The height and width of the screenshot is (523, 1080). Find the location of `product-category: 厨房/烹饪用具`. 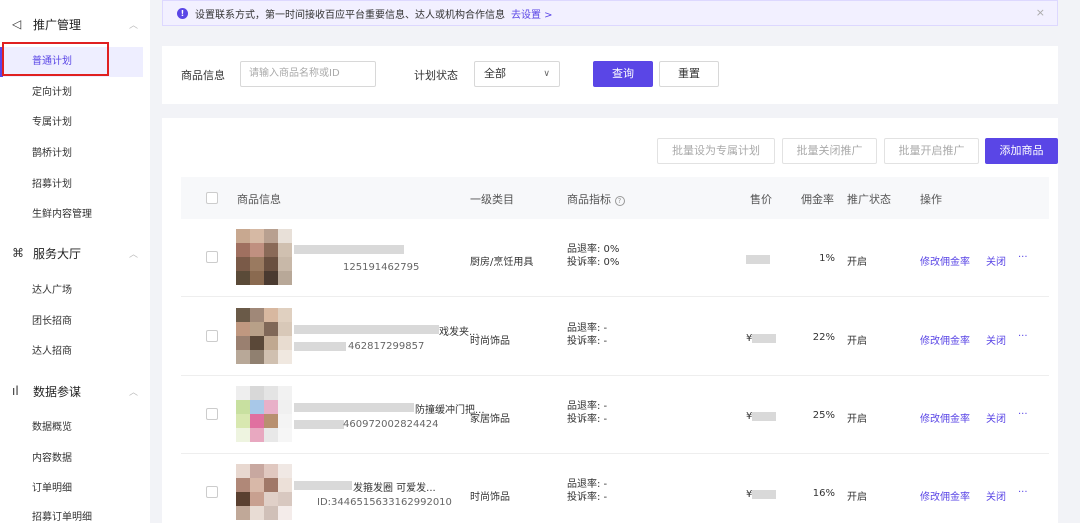

product-category: 厨房/烹饪用具 is located at coordinates (502, 262).